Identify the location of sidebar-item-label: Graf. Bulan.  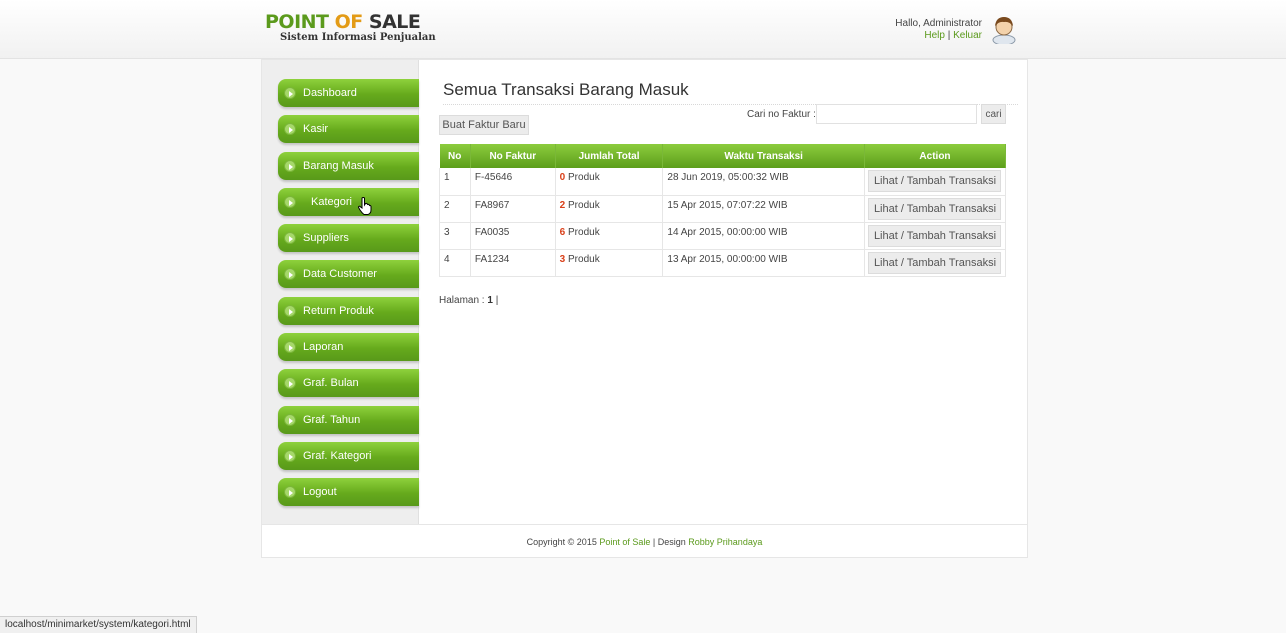
(331, 383).